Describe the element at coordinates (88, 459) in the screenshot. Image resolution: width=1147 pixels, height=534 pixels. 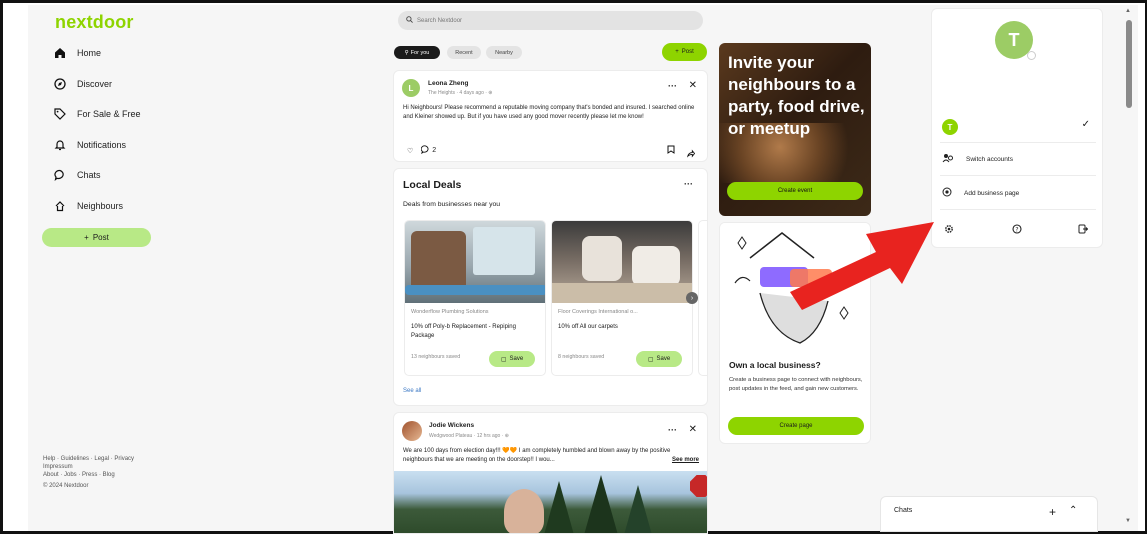
I see `footer-links-1: Help · Guidelines · Legal · Privacy` at that location.